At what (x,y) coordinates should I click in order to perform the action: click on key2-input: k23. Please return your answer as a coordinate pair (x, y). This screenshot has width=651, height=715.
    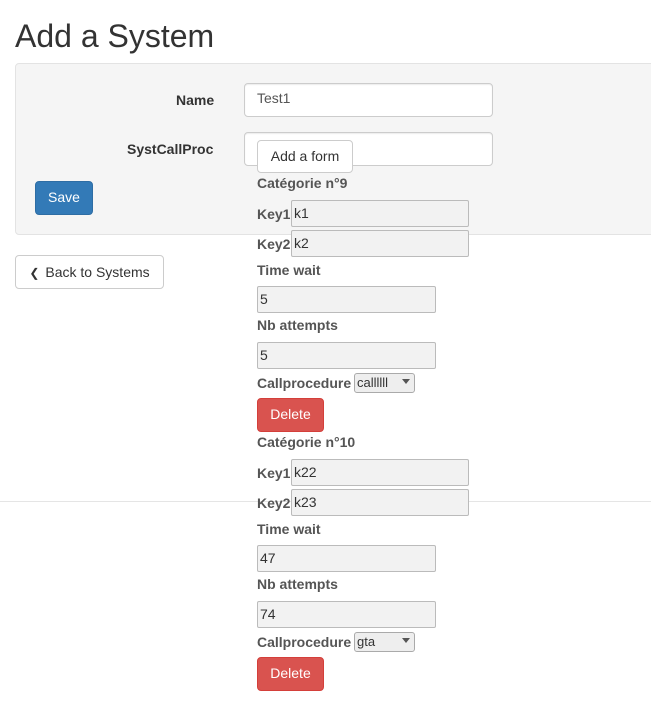
    Looking at the image, I should click on (380, 502).